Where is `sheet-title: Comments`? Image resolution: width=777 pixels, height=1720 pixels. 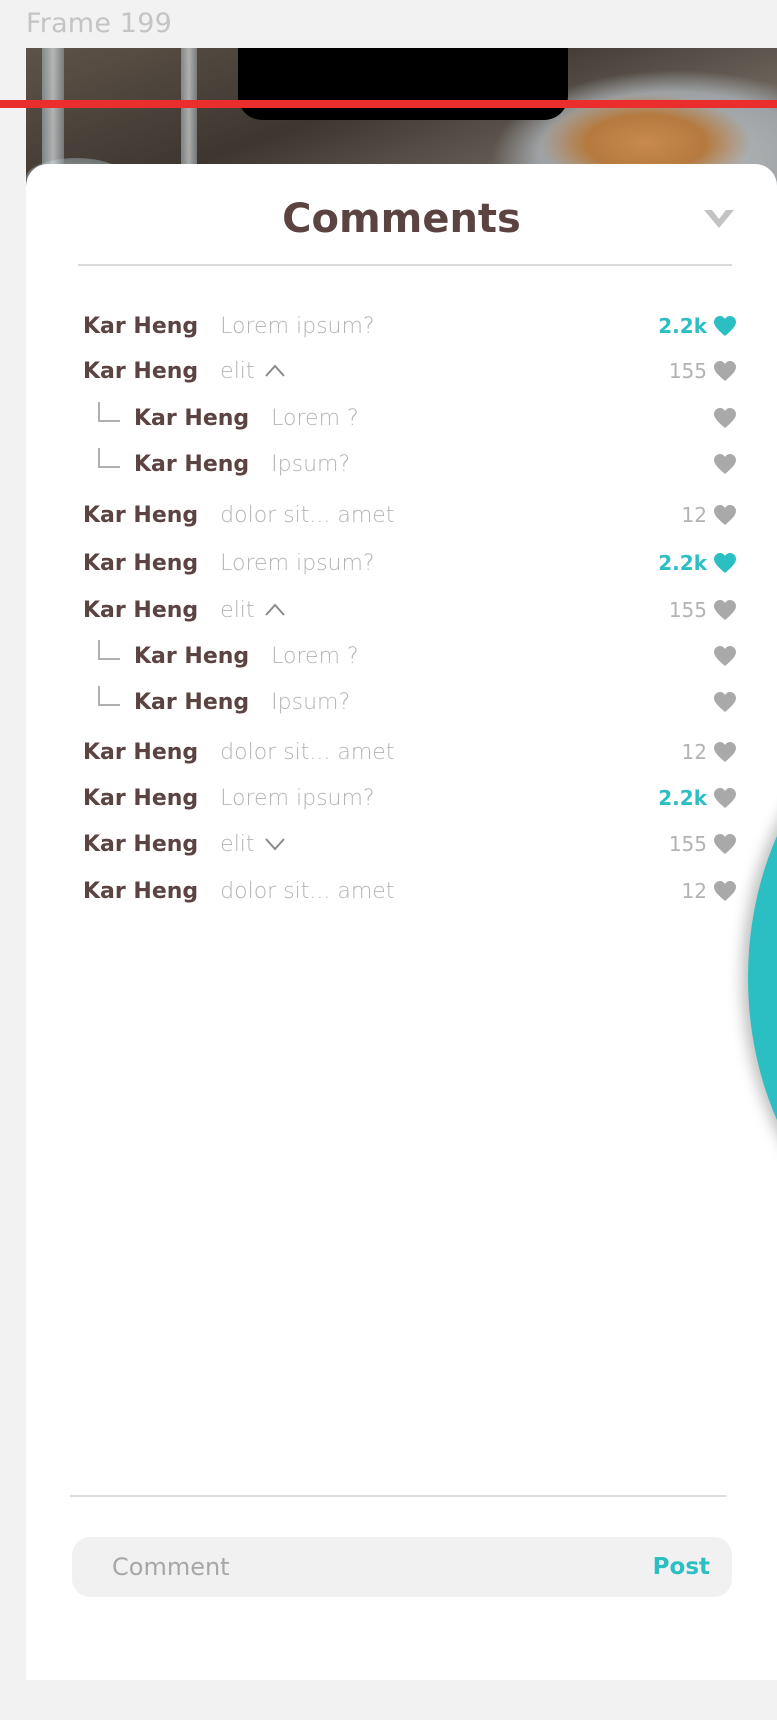
sheet-title: Comments is located at coordinates (401, 219).